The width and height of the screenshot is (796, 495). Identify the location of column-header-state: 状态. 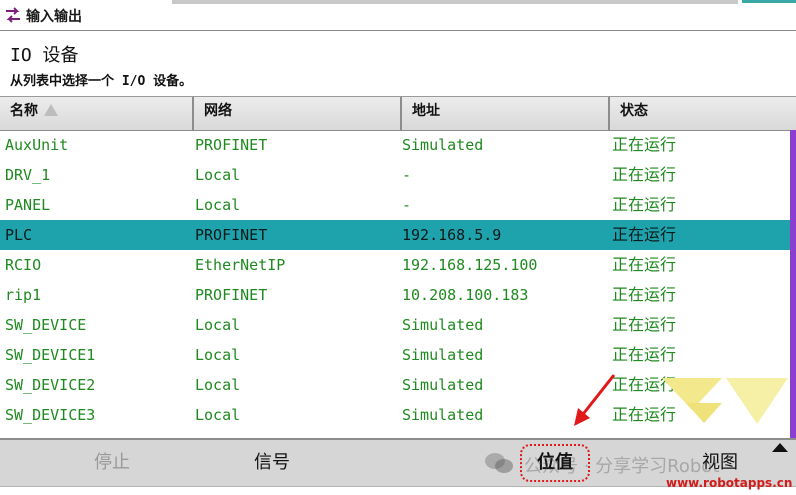
(702, 113).